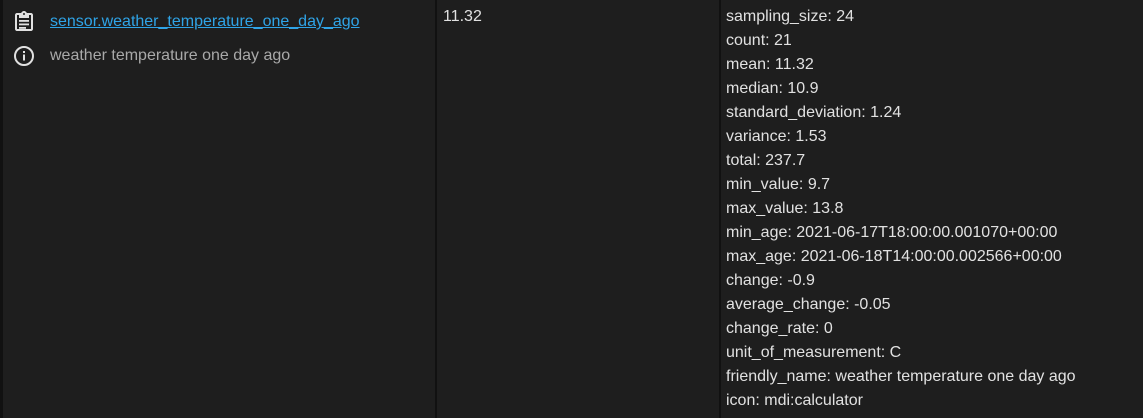 Image resolution: width=1143 pixels, height=418 pixels. I want to click on attribute-item: icon: mdi:calculator, so click(794, 400).